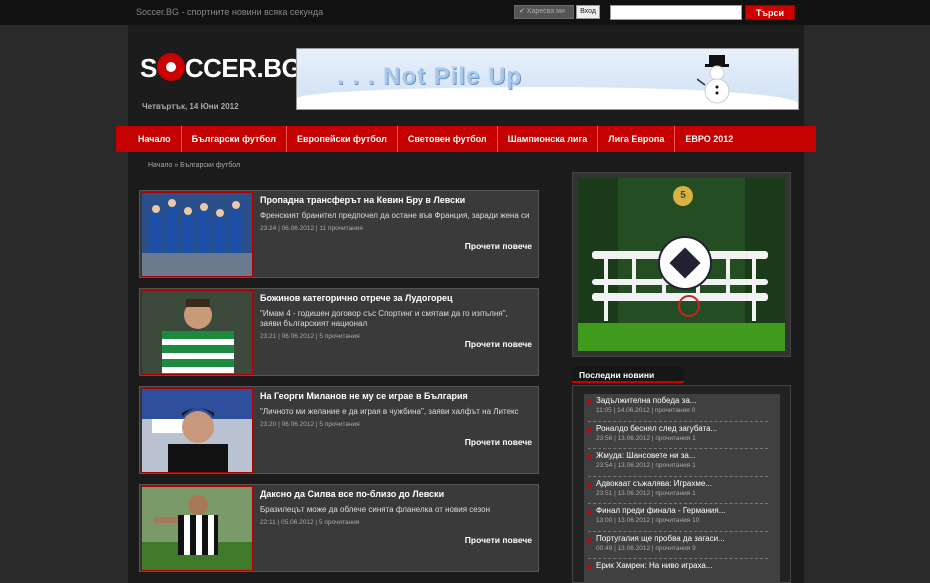  I want to click on latest-news-meta: 23:54 | 13.06.2012 | прочитания 1, so click(646, 465).